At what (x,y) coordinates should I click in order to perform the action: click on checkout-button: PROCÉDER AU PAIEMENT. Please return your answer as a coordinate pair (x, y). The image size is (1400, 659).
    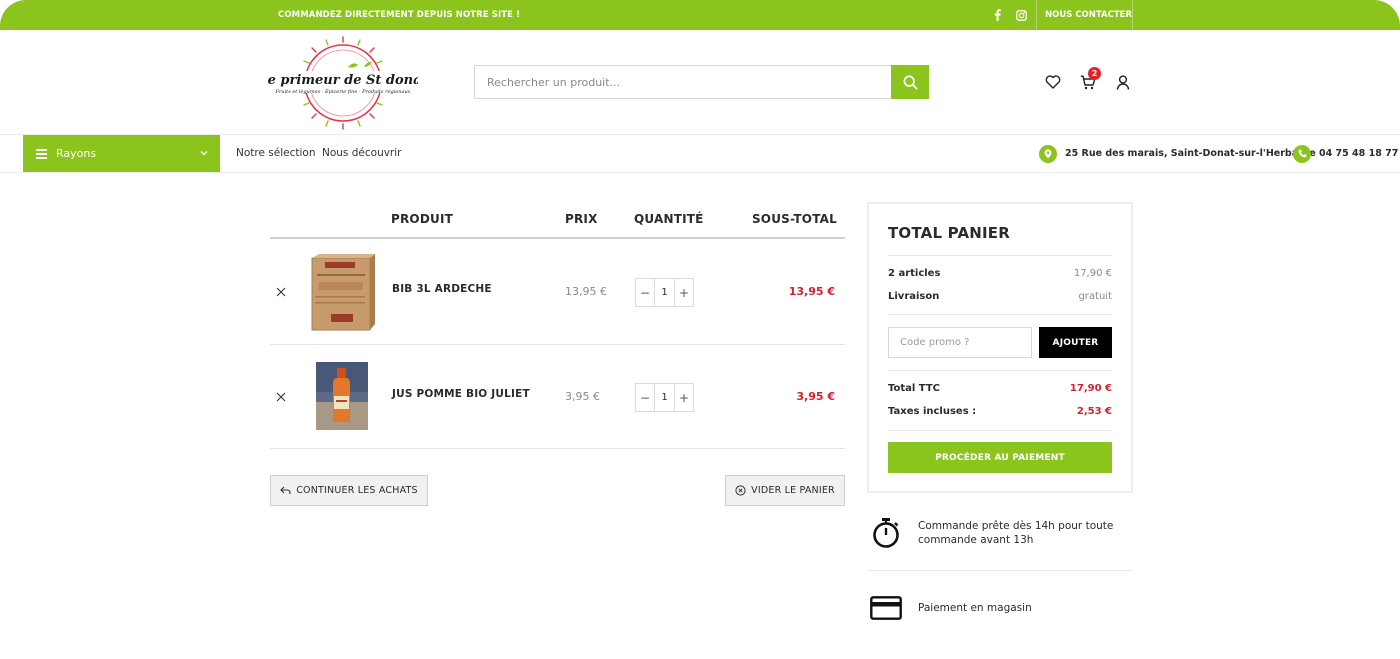
    Looking at the image, I should click on (1000, 457).